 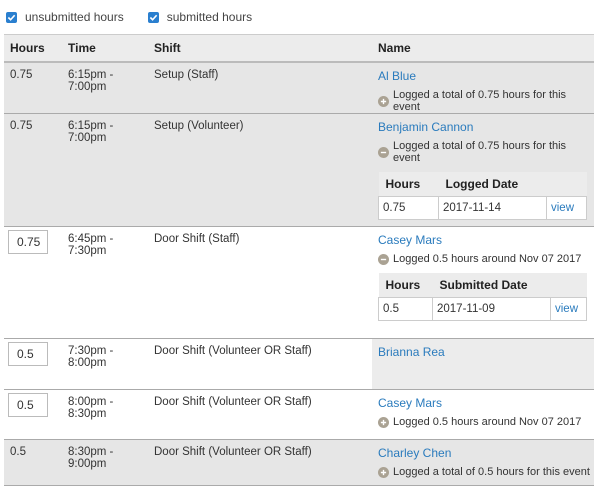 I want to click on time-end: 9:00pm, so click(x=87, y=464).